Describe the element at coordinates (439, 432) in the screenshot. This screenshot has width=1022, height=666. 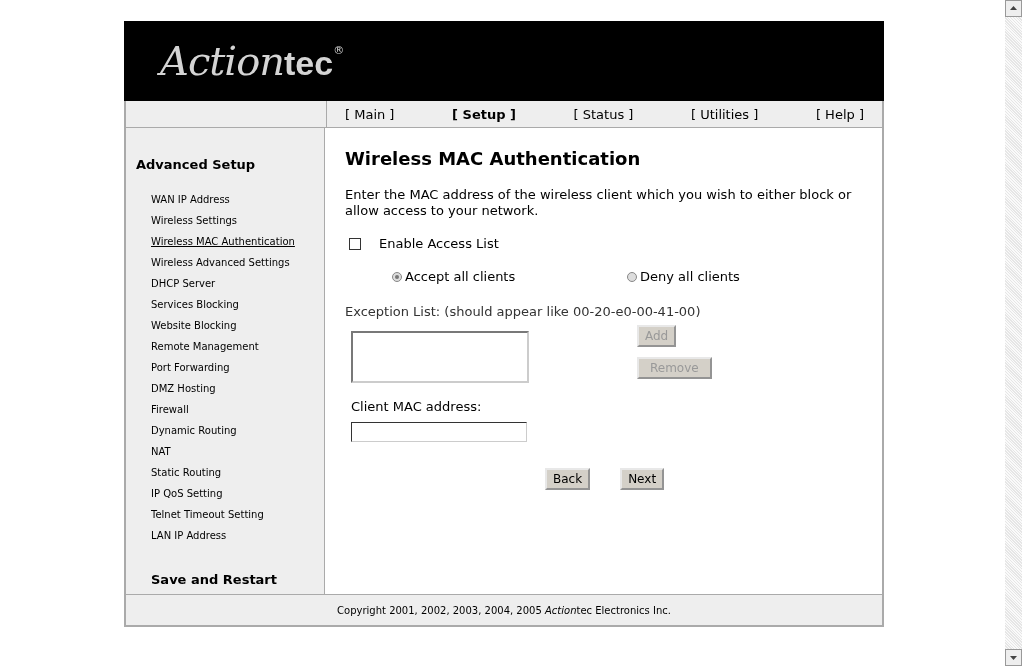
I see `client-mac-field` at that location.